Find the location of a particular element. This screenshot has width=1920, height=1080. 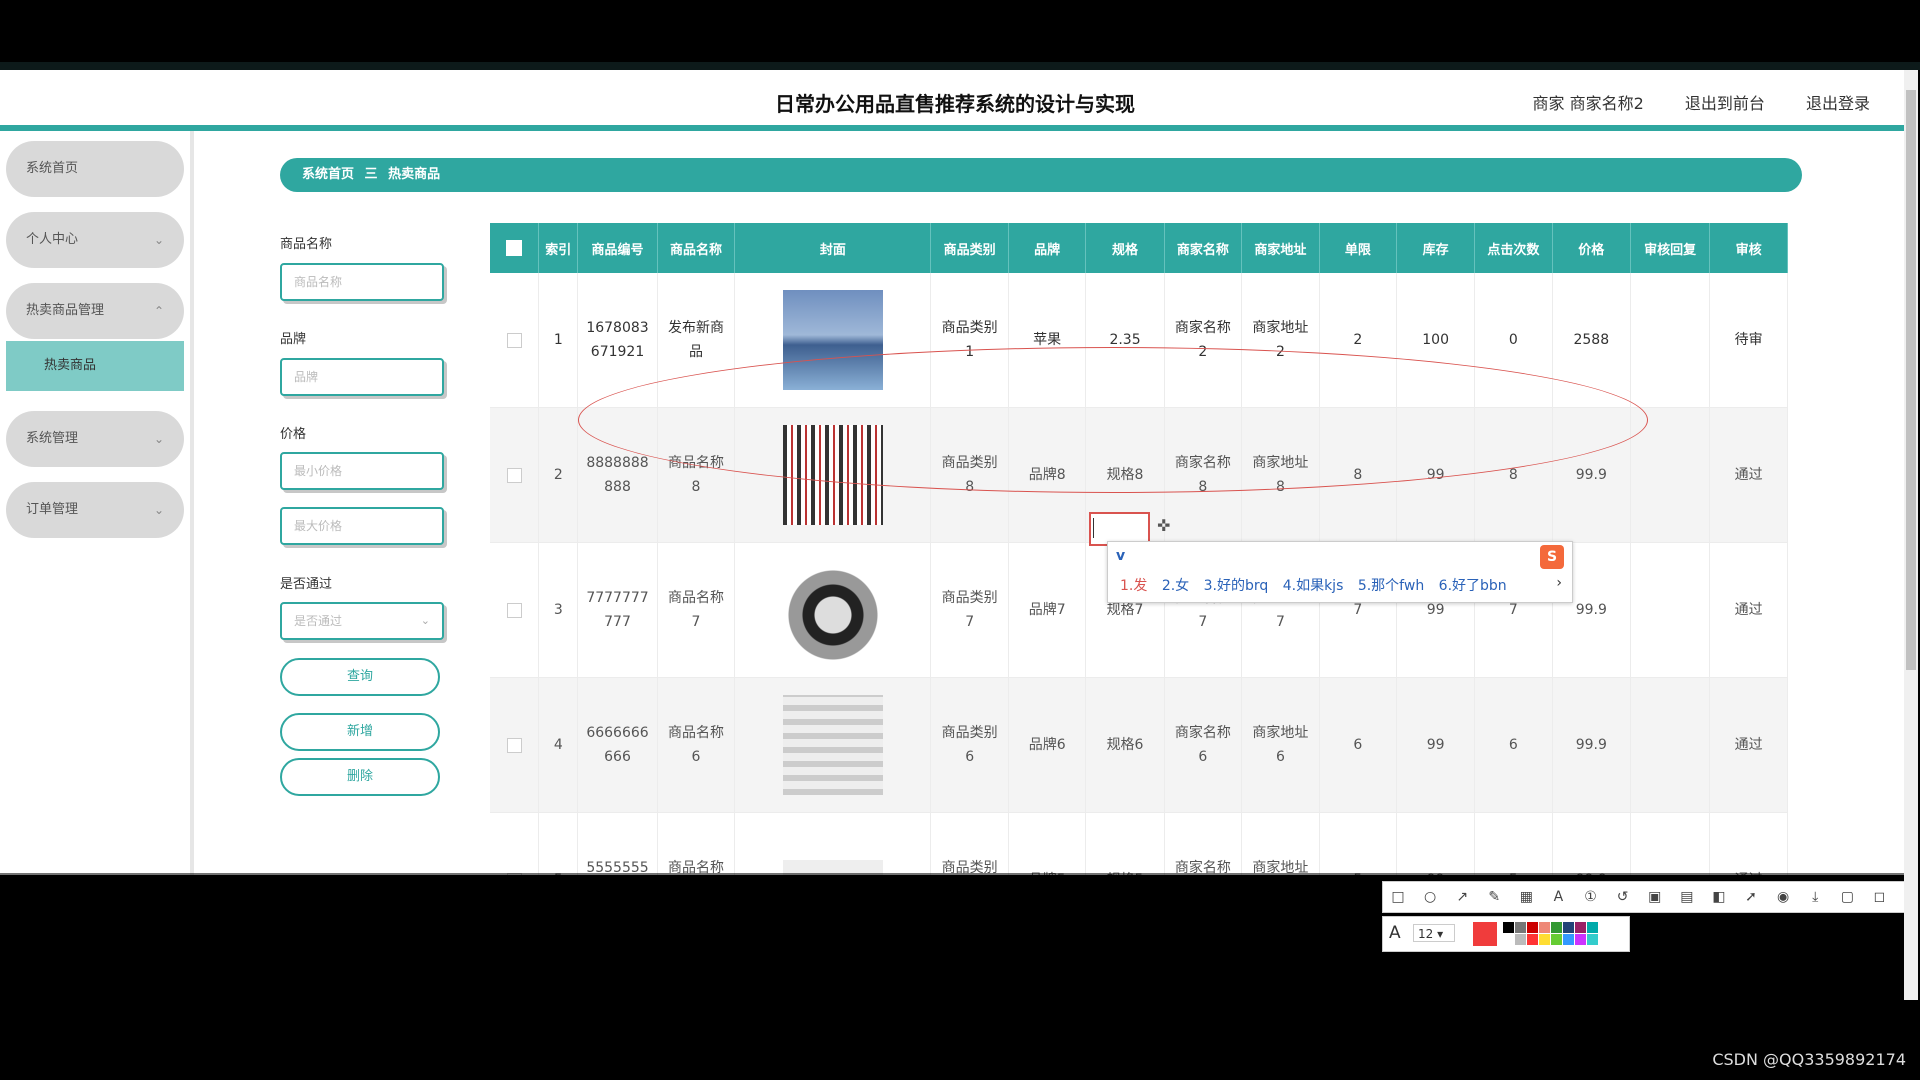

breadcrumb-separator: 三 is located at coordinates (371, 174).